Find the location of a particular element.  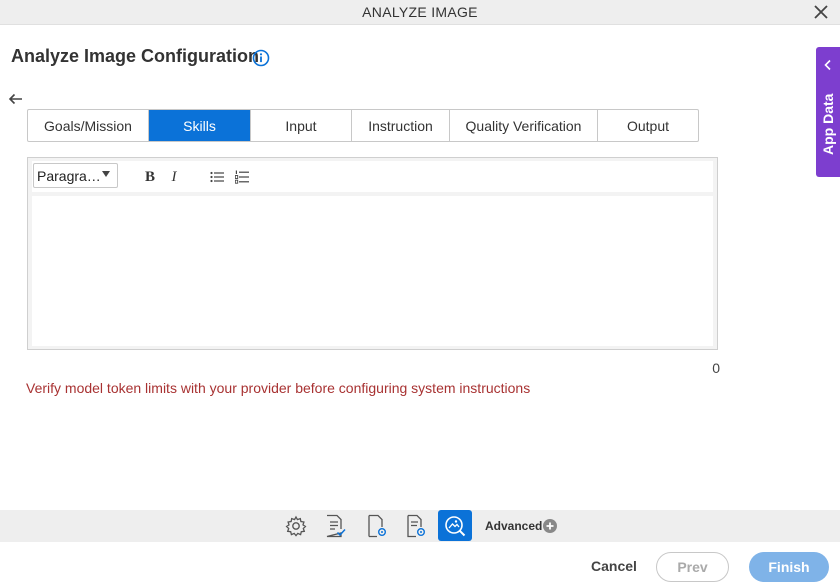

character-count: 0 is located at coordinates (716, 368).